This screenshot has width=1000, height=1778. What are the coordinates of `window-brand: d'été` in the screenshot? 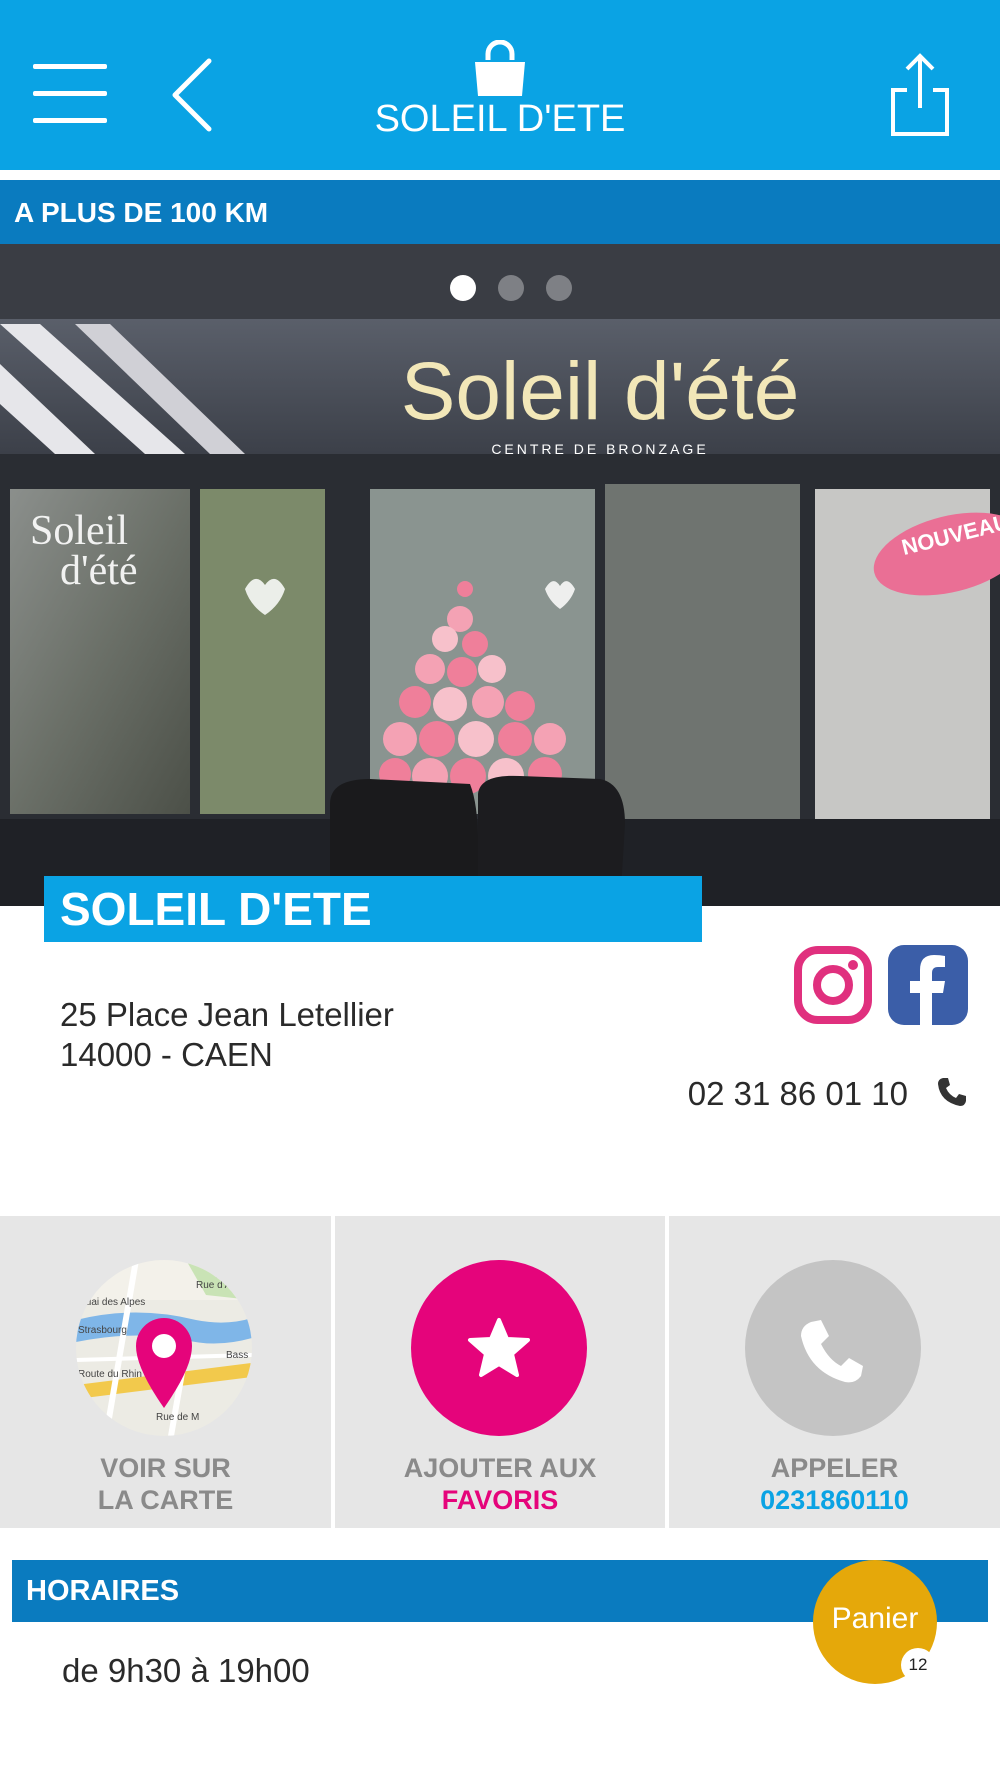 It's located at (99, 571).